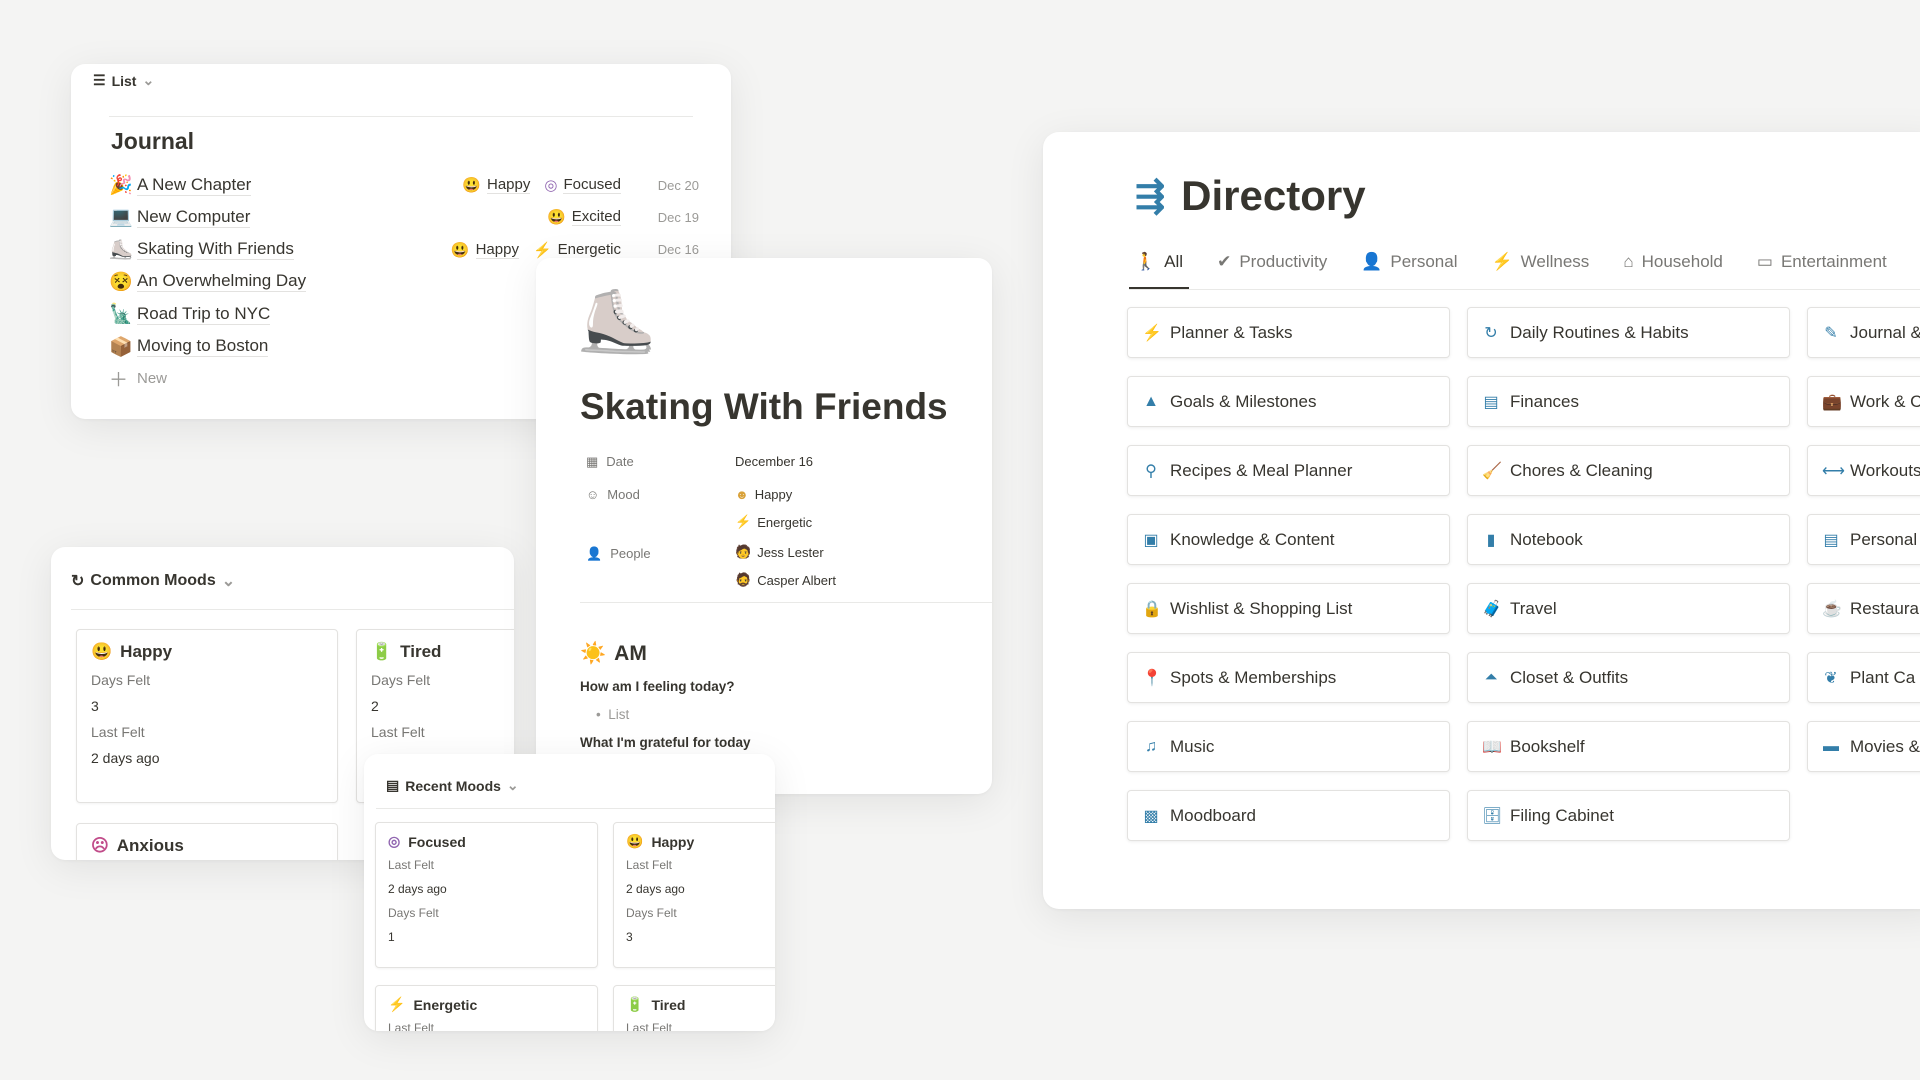 The width and height of the screenshot is (1920, 1080). Describe the element at coordinates (582, 185) in the screenshot. I see `mood-tag: ◎ Focused` at that location.